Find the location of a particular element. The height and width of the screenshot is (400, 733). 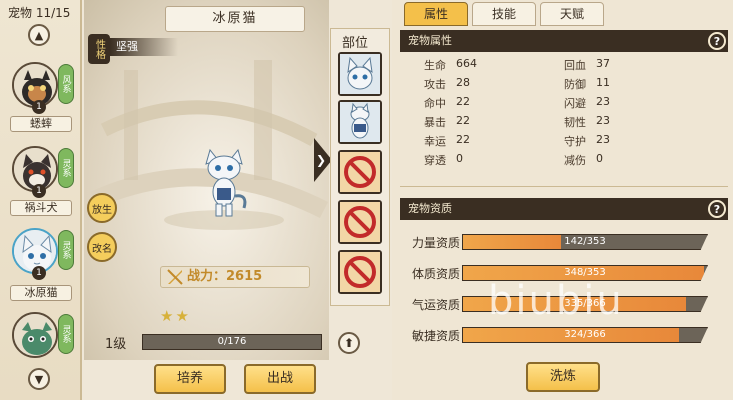

aptitude-header: 宠物资质 is located at coordinates (564, 209).